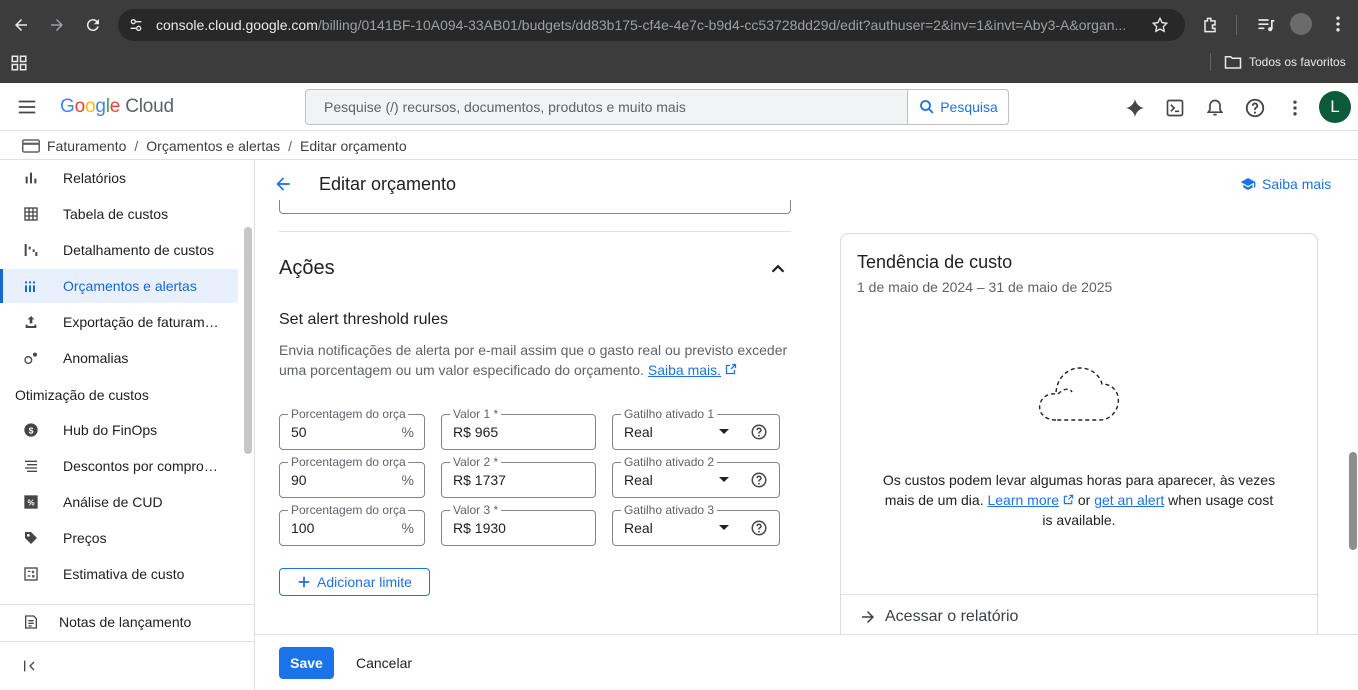 This screenshot has width=1358, height=690. Describe the element at coordinates (518, 524) in the screenshot. I see `threshold-3-amount-field: Valor 3 * R$ 1930` at that location.